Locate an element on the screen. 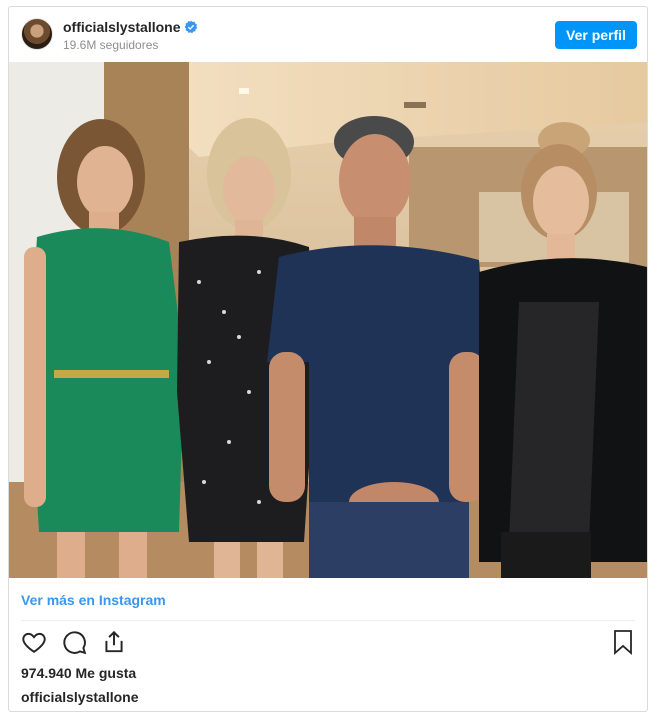 The image size is (661, 718). likes-count: 974.940 Me gusta is located at coordinates (78, 673).